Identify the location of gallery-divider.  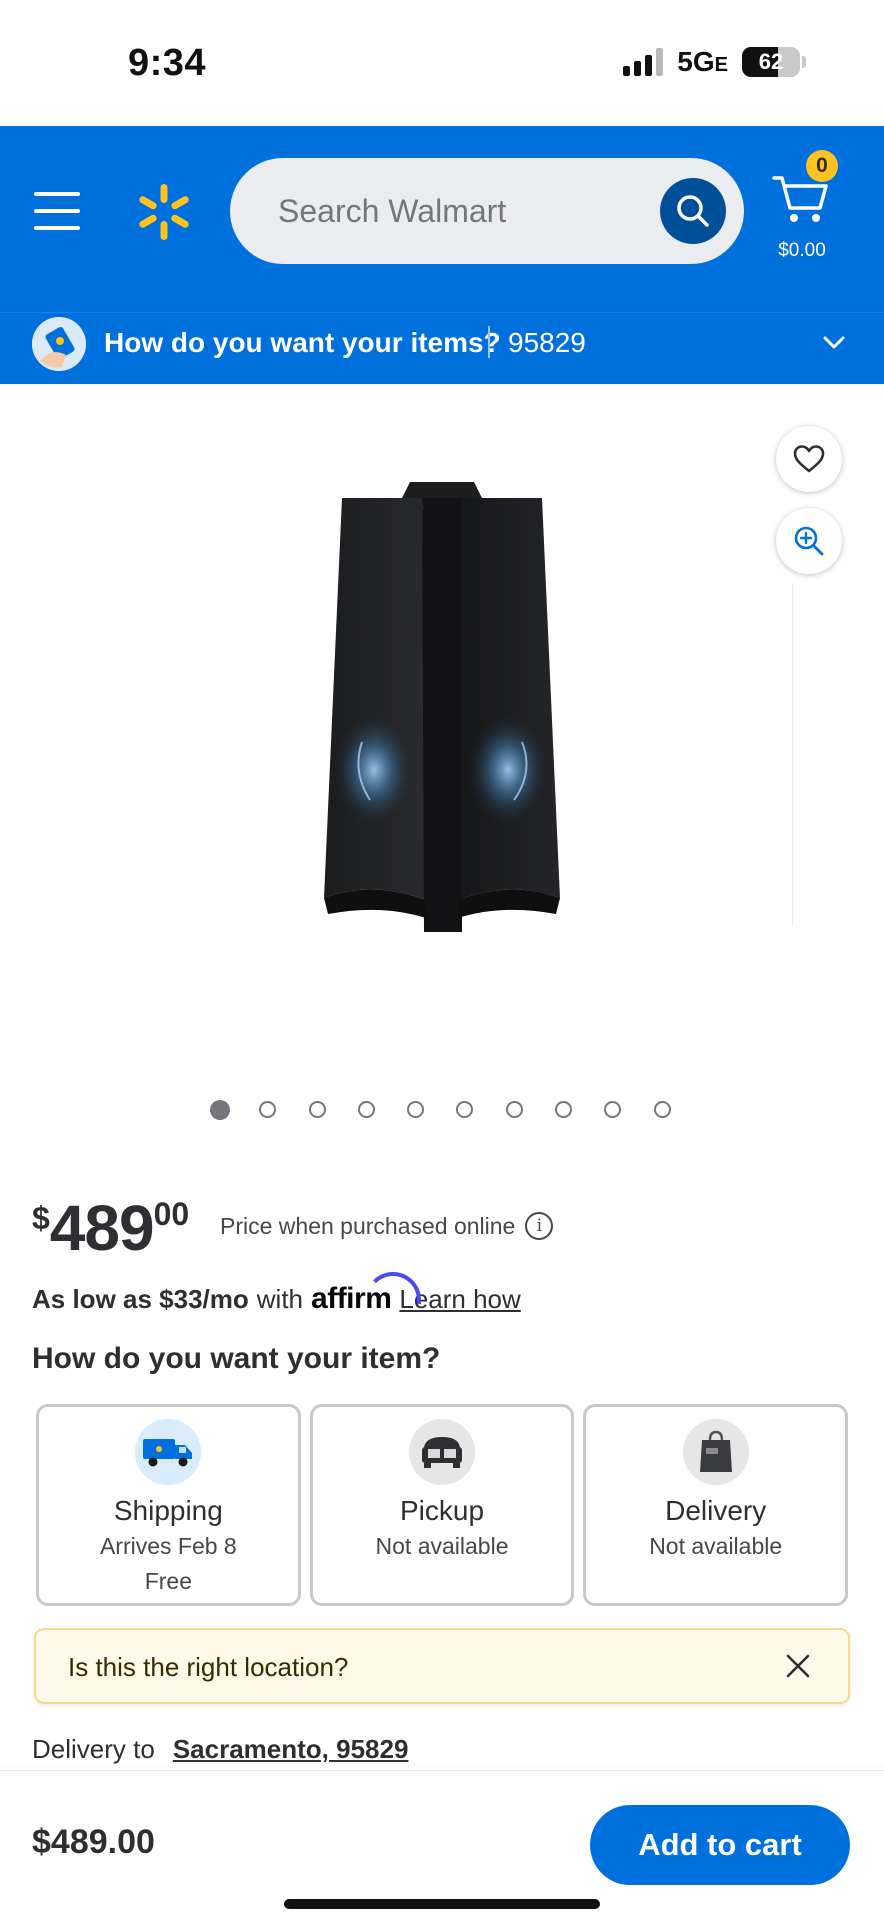
(792, 755).